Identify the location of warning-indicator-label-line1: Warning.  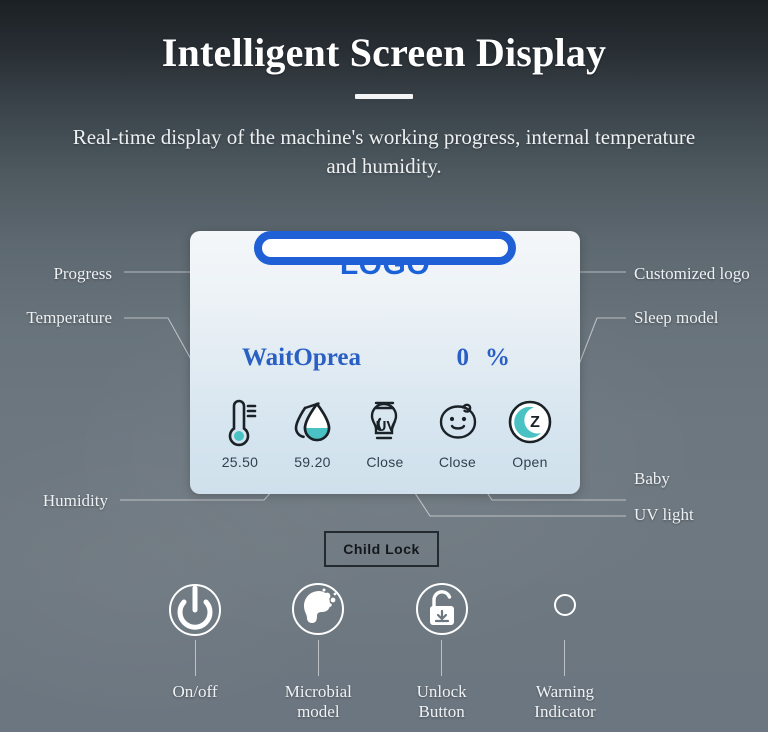
(565, 691).